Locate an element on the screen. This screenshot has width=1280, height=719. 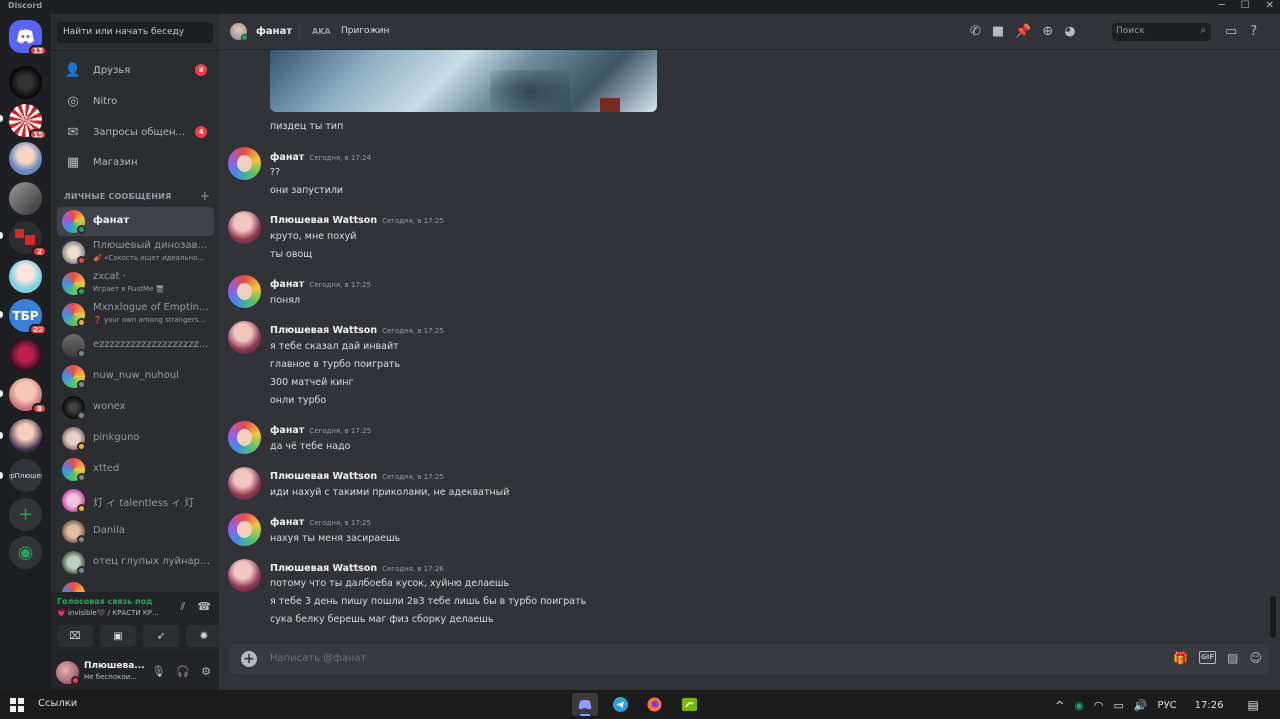
battery-icon: ▭ is located at coordinates (1118, 705).